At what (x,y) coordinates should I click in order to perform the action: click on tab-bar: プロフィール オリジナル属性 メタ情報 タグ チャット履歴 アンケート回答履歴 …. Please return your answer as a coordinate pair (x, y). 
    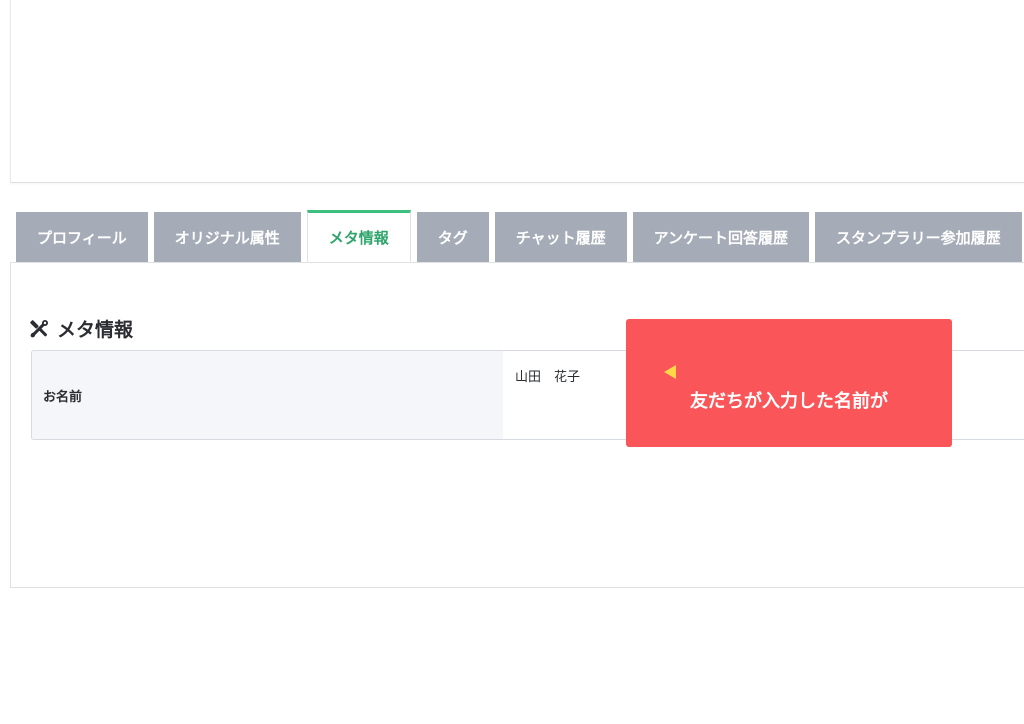
    Looking at the image, I should click on (519, 236).